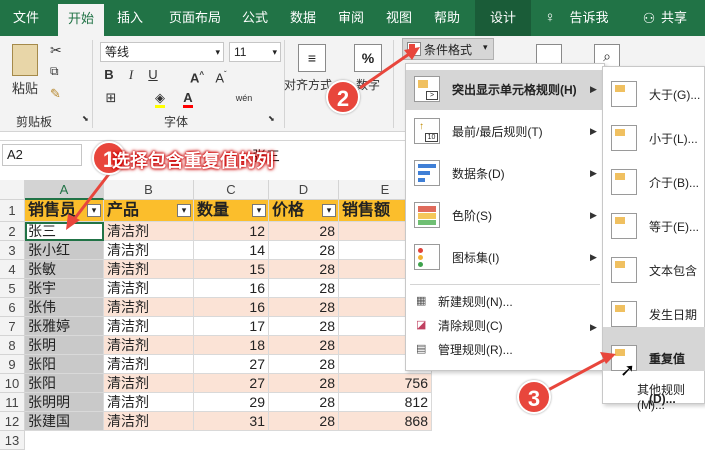 The width and height of the screenshot is (705, 450). Describe the element at coordinates (578, 374) in the screenshot. I see `arrow-step3` at that location.